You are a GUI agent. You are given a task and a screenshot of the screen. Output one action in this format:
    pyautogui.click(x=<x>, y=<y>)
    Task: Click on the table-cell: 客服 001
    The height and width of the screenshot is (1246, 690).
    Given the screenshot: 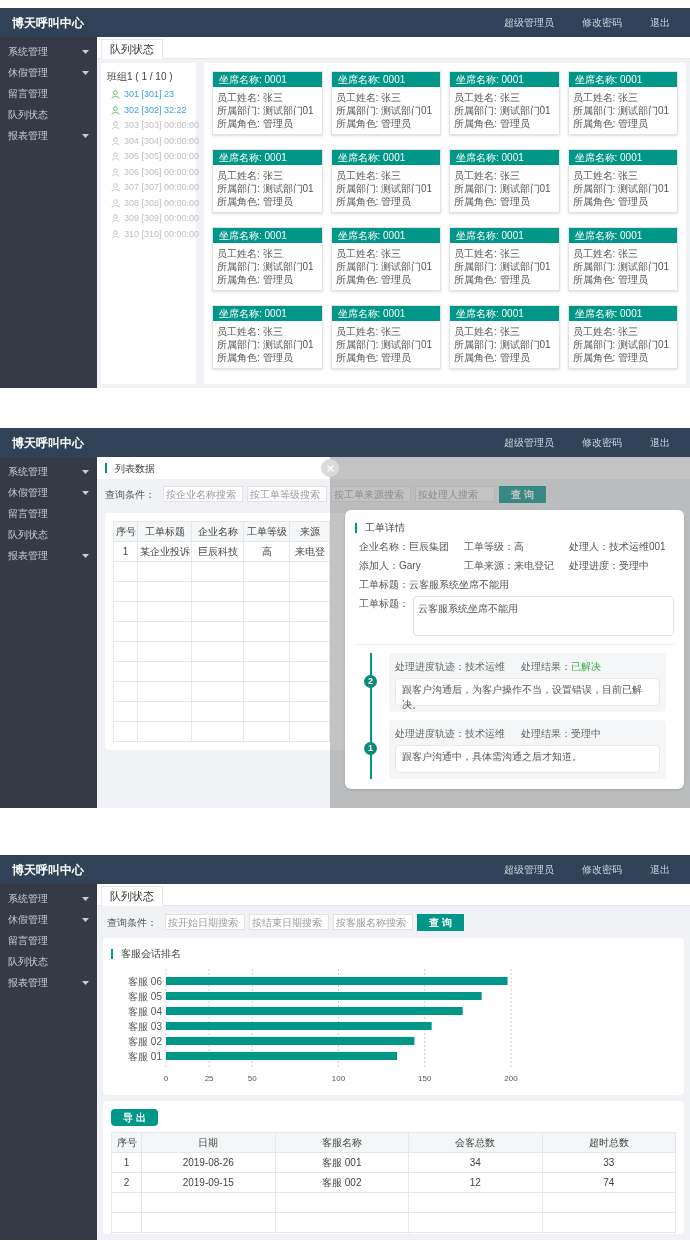 What is the action you would take?
    pyautogui.click(x=342, y=1162)
    